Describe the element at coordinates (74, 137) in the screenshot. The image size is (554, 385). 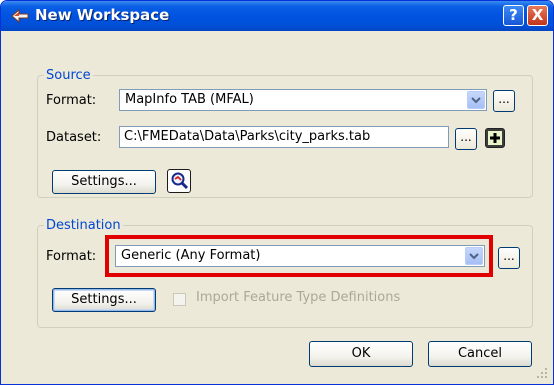
I see `source-dataset-label: Dataset:` at that location.